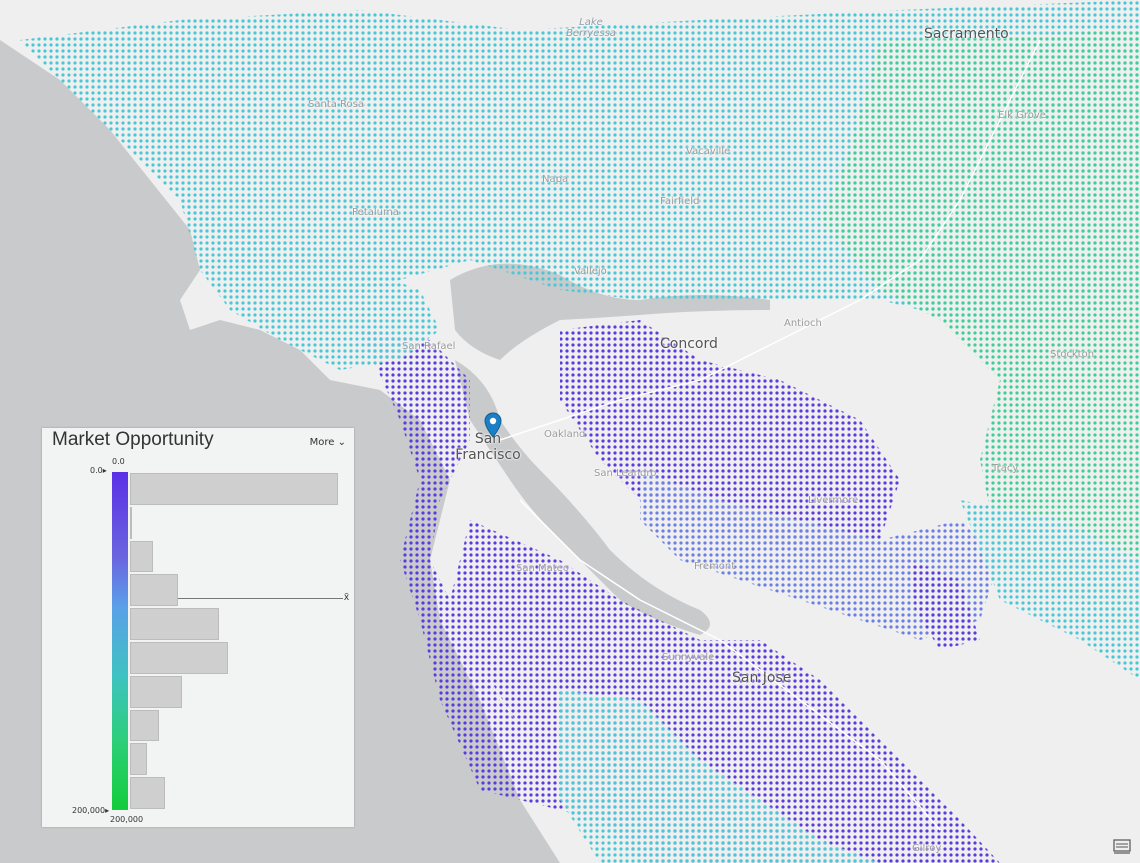 This screenshot has height=863, width=1140. I want to click on more-button: More ⌄, so click(328, 442).